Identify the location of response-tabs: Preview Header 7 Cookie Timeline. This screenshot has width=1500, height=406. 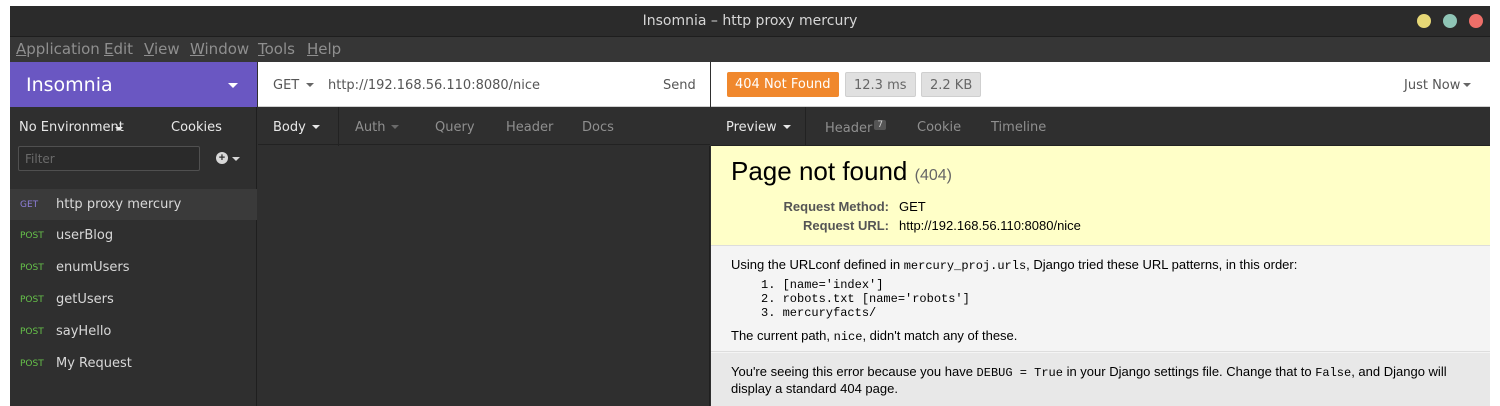
(1100, 126).